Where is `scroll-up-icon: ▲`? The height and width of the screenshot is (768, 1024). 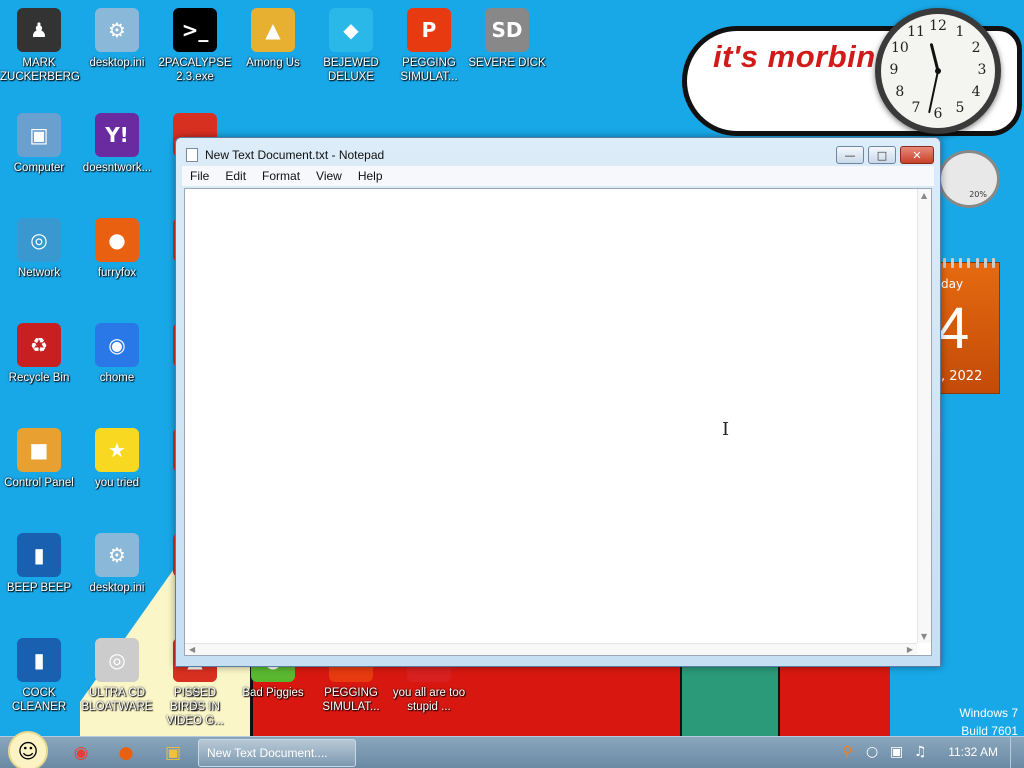 scroll-up-icon: ▲ is located at coordinates (924, 195).